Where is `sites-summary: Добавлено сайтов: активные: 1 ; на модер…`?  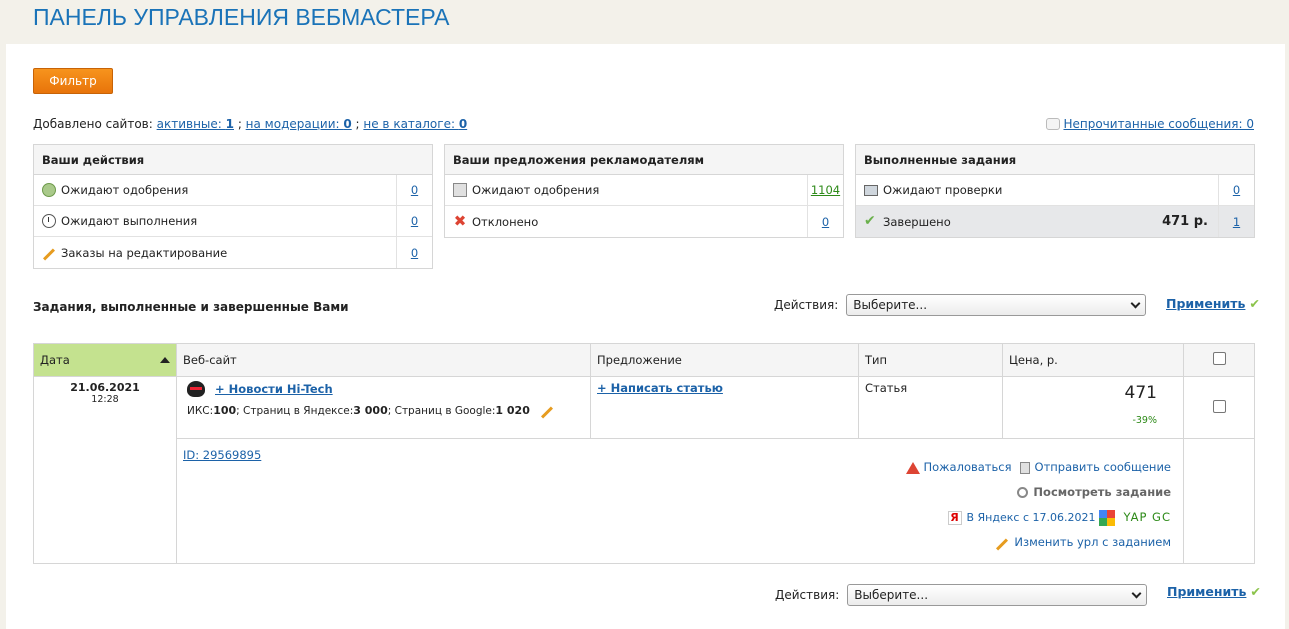 sites-summary: Добавлено сайтов: активные: 1 ; на модер… is located at coordinates (250, 124).